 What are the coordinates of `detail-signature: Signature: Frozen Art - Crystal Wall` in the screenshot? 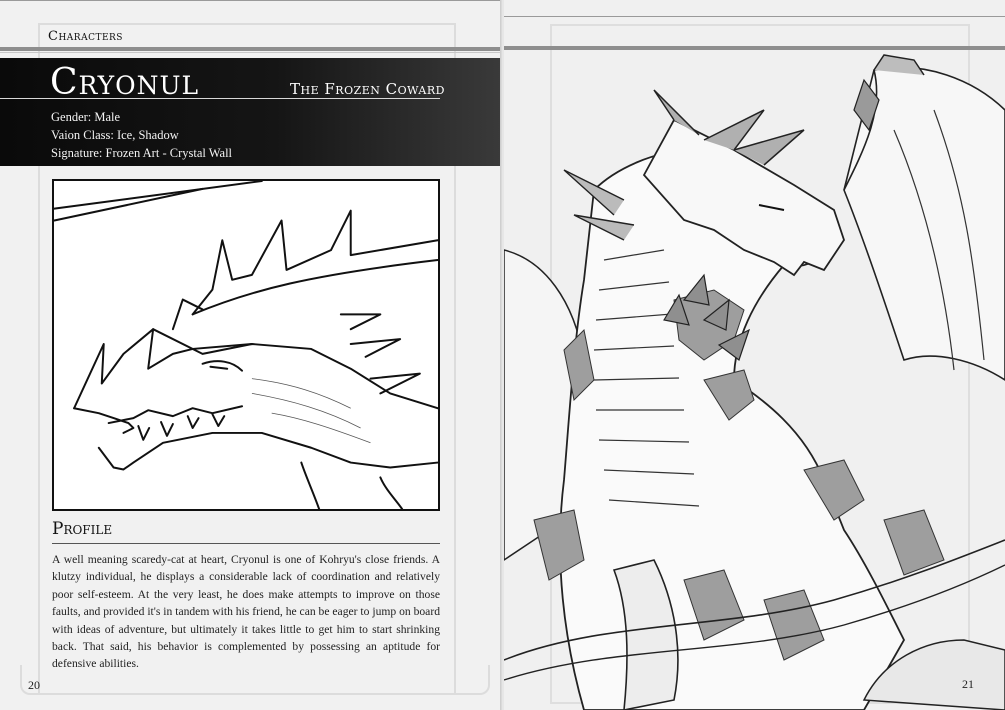 It's located at (142, 153).